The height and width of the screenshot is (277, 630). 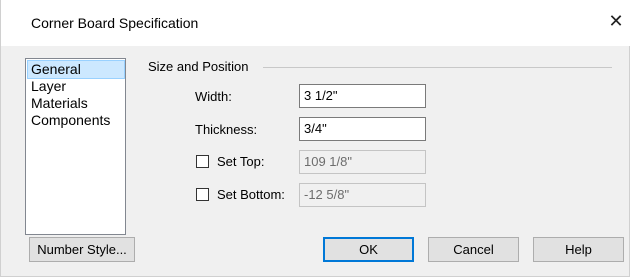 I want to click on cancel-button: Cancel, so click(x=473, y=249).